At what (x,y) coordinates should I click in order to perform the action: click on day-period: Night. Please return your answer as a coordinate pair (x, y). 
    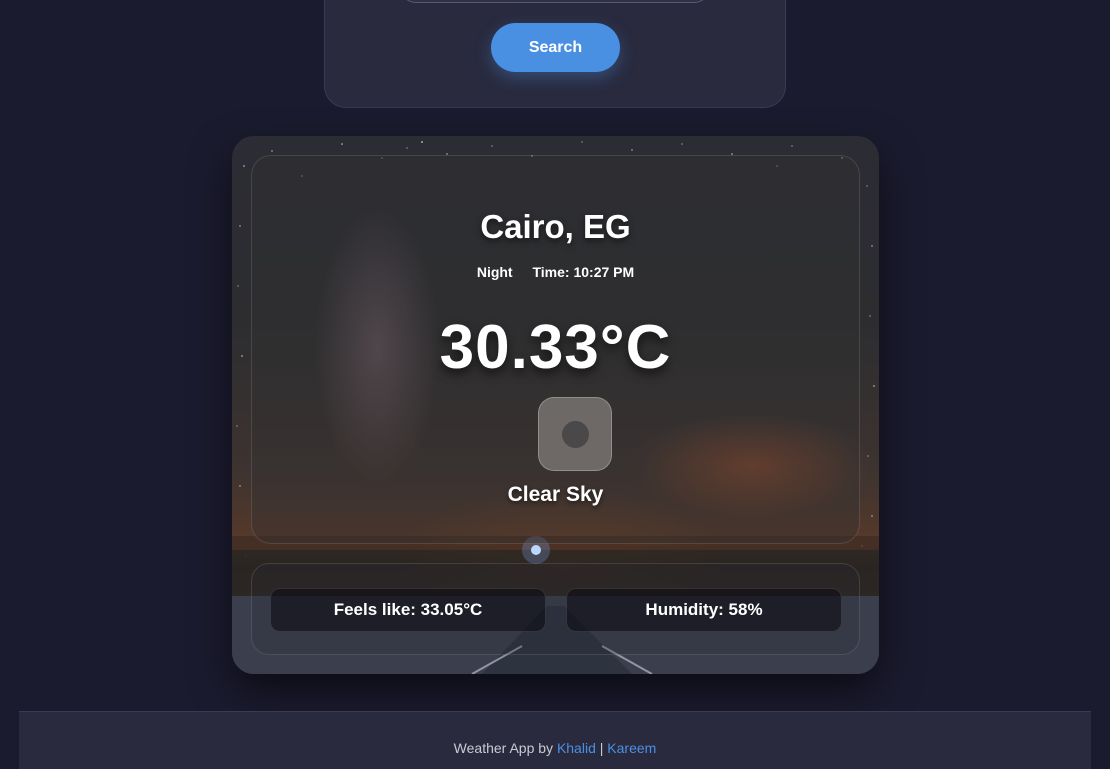
    Looking at the image, I should click on (494, 272).